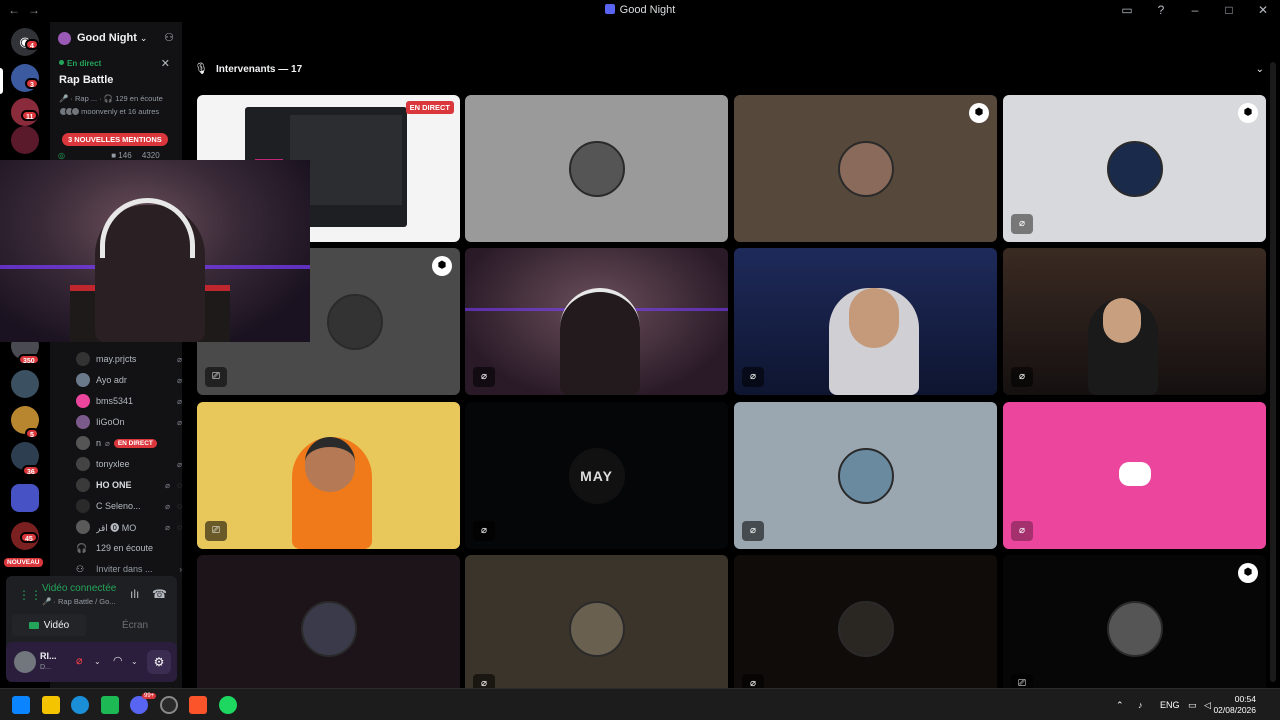 Image resolution: width=1280 pixels, height=720 pixels. I want to click on server-badge: 5, so click(32, 433).